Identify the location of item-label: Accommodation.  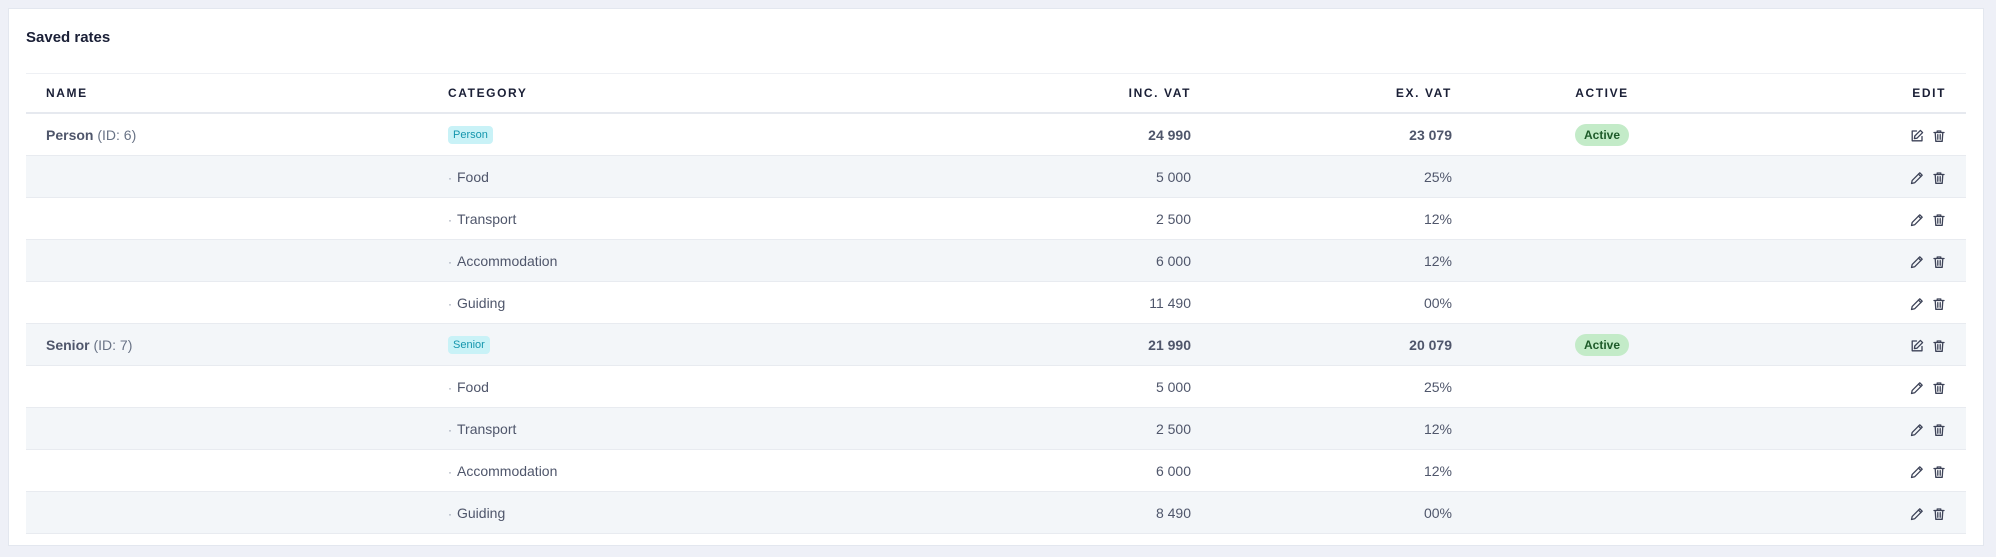
(507, 470).